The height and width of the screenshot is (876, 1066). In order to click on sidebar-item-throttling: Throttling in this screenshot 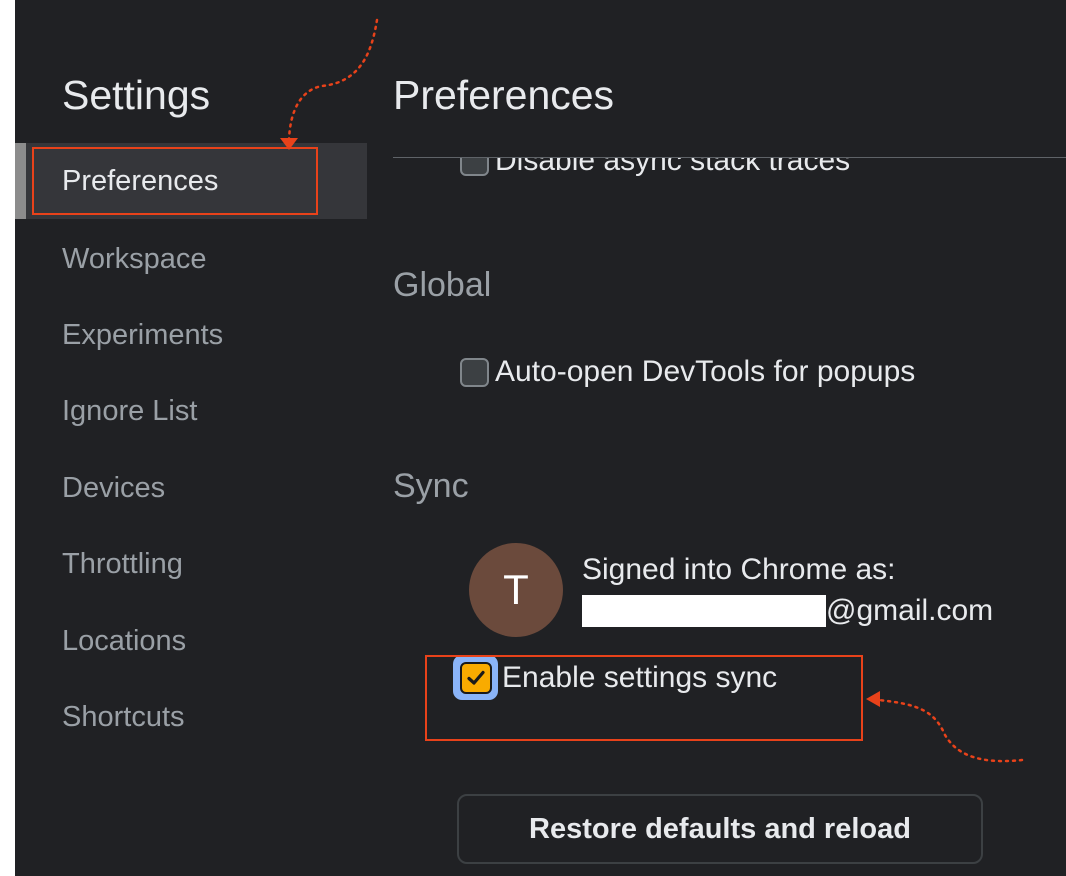, I will do `click(191, 564)`.